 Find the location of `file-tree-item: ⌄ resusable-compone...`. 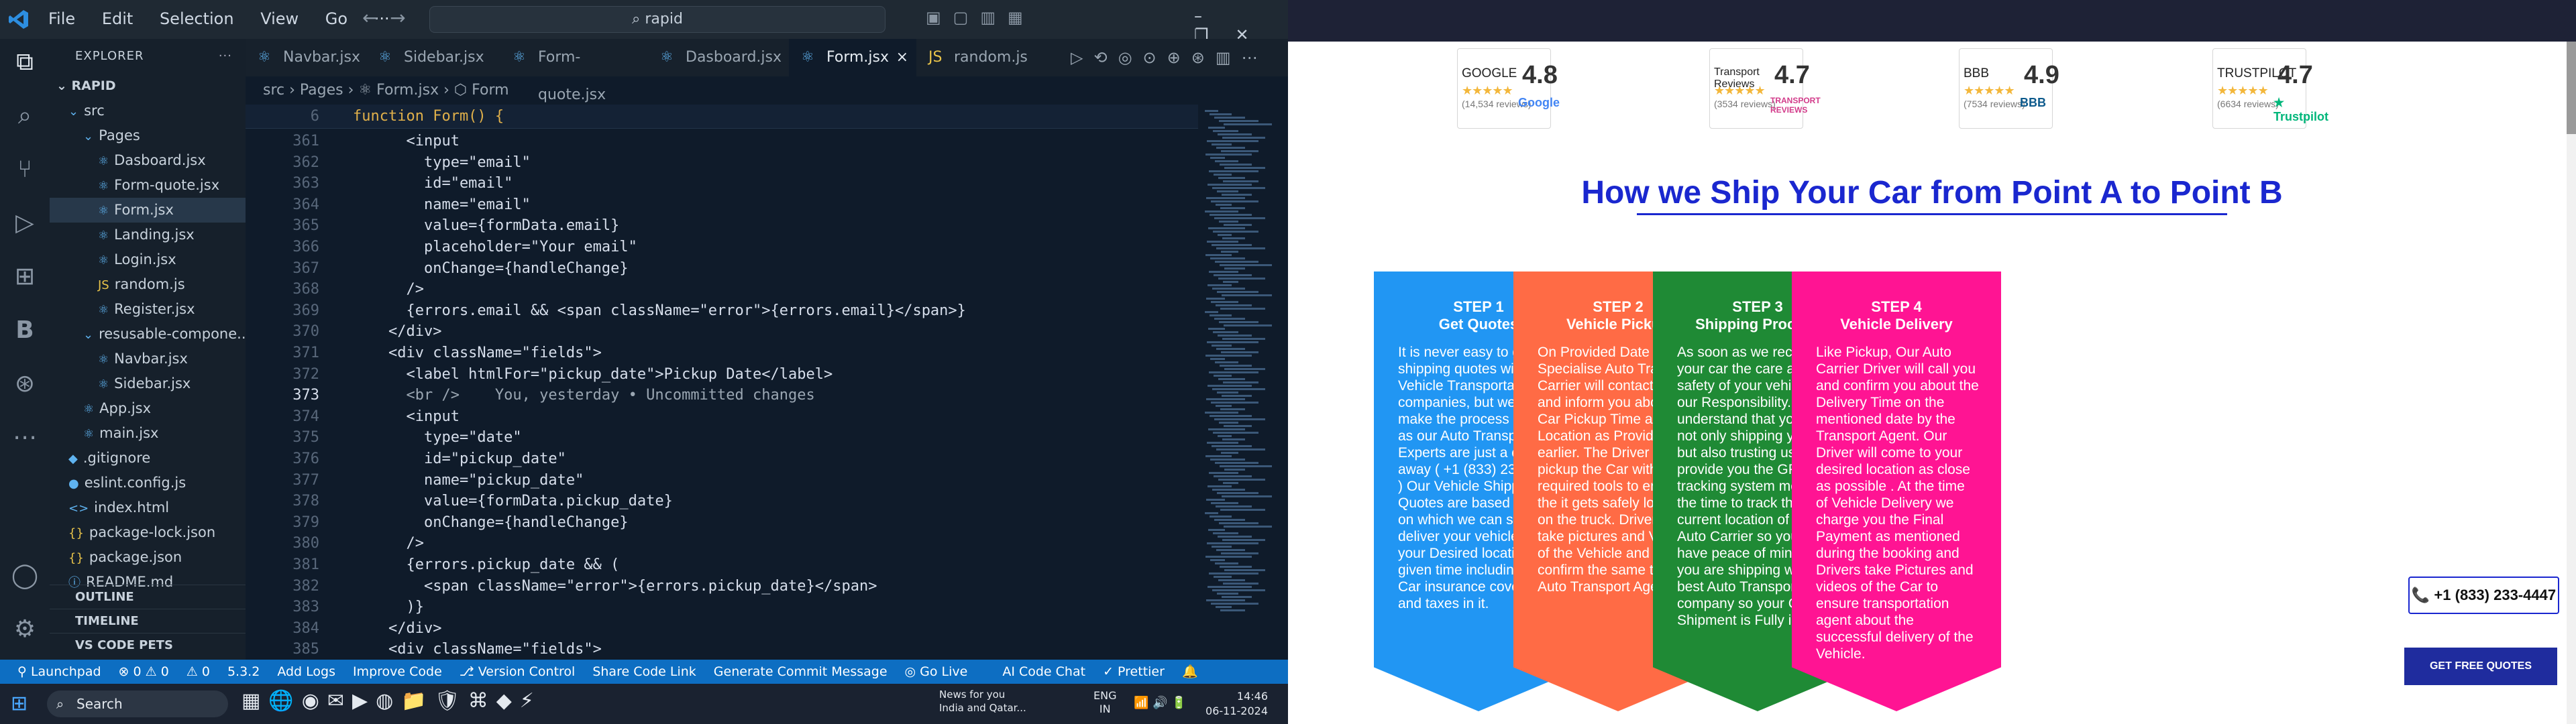

file-tree-item: ⌄ resusable-compone... is located at coordinates (150, 334).